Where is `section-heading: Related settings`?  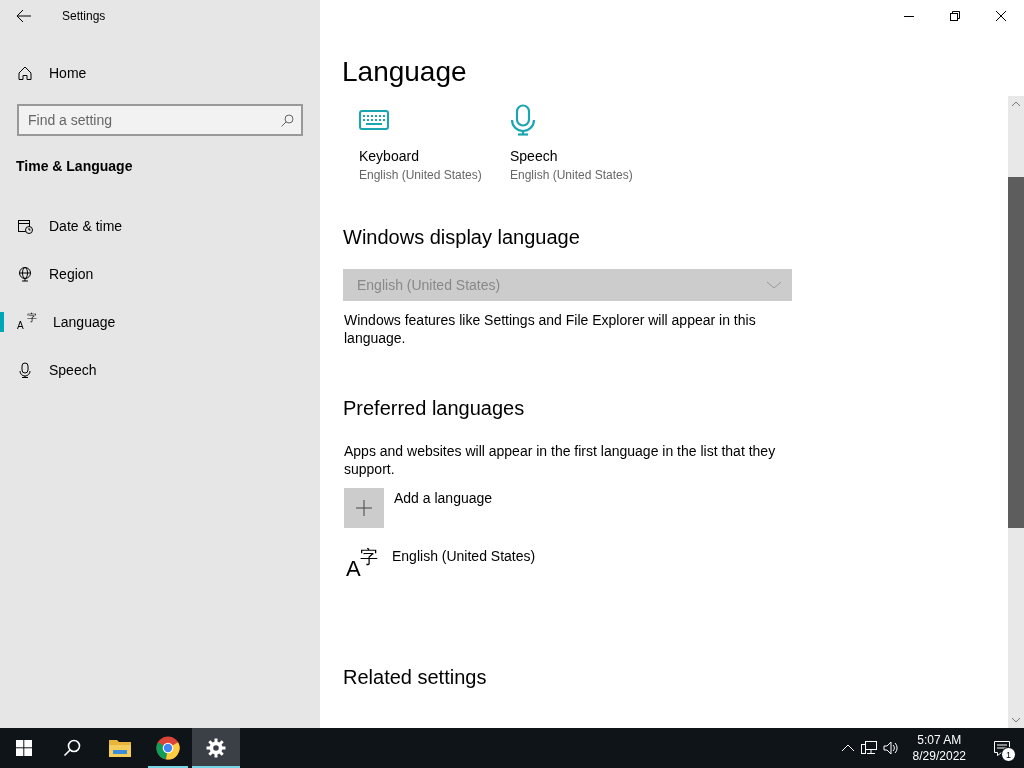
section-heading: Related settings is located at coordinates (415, 677).